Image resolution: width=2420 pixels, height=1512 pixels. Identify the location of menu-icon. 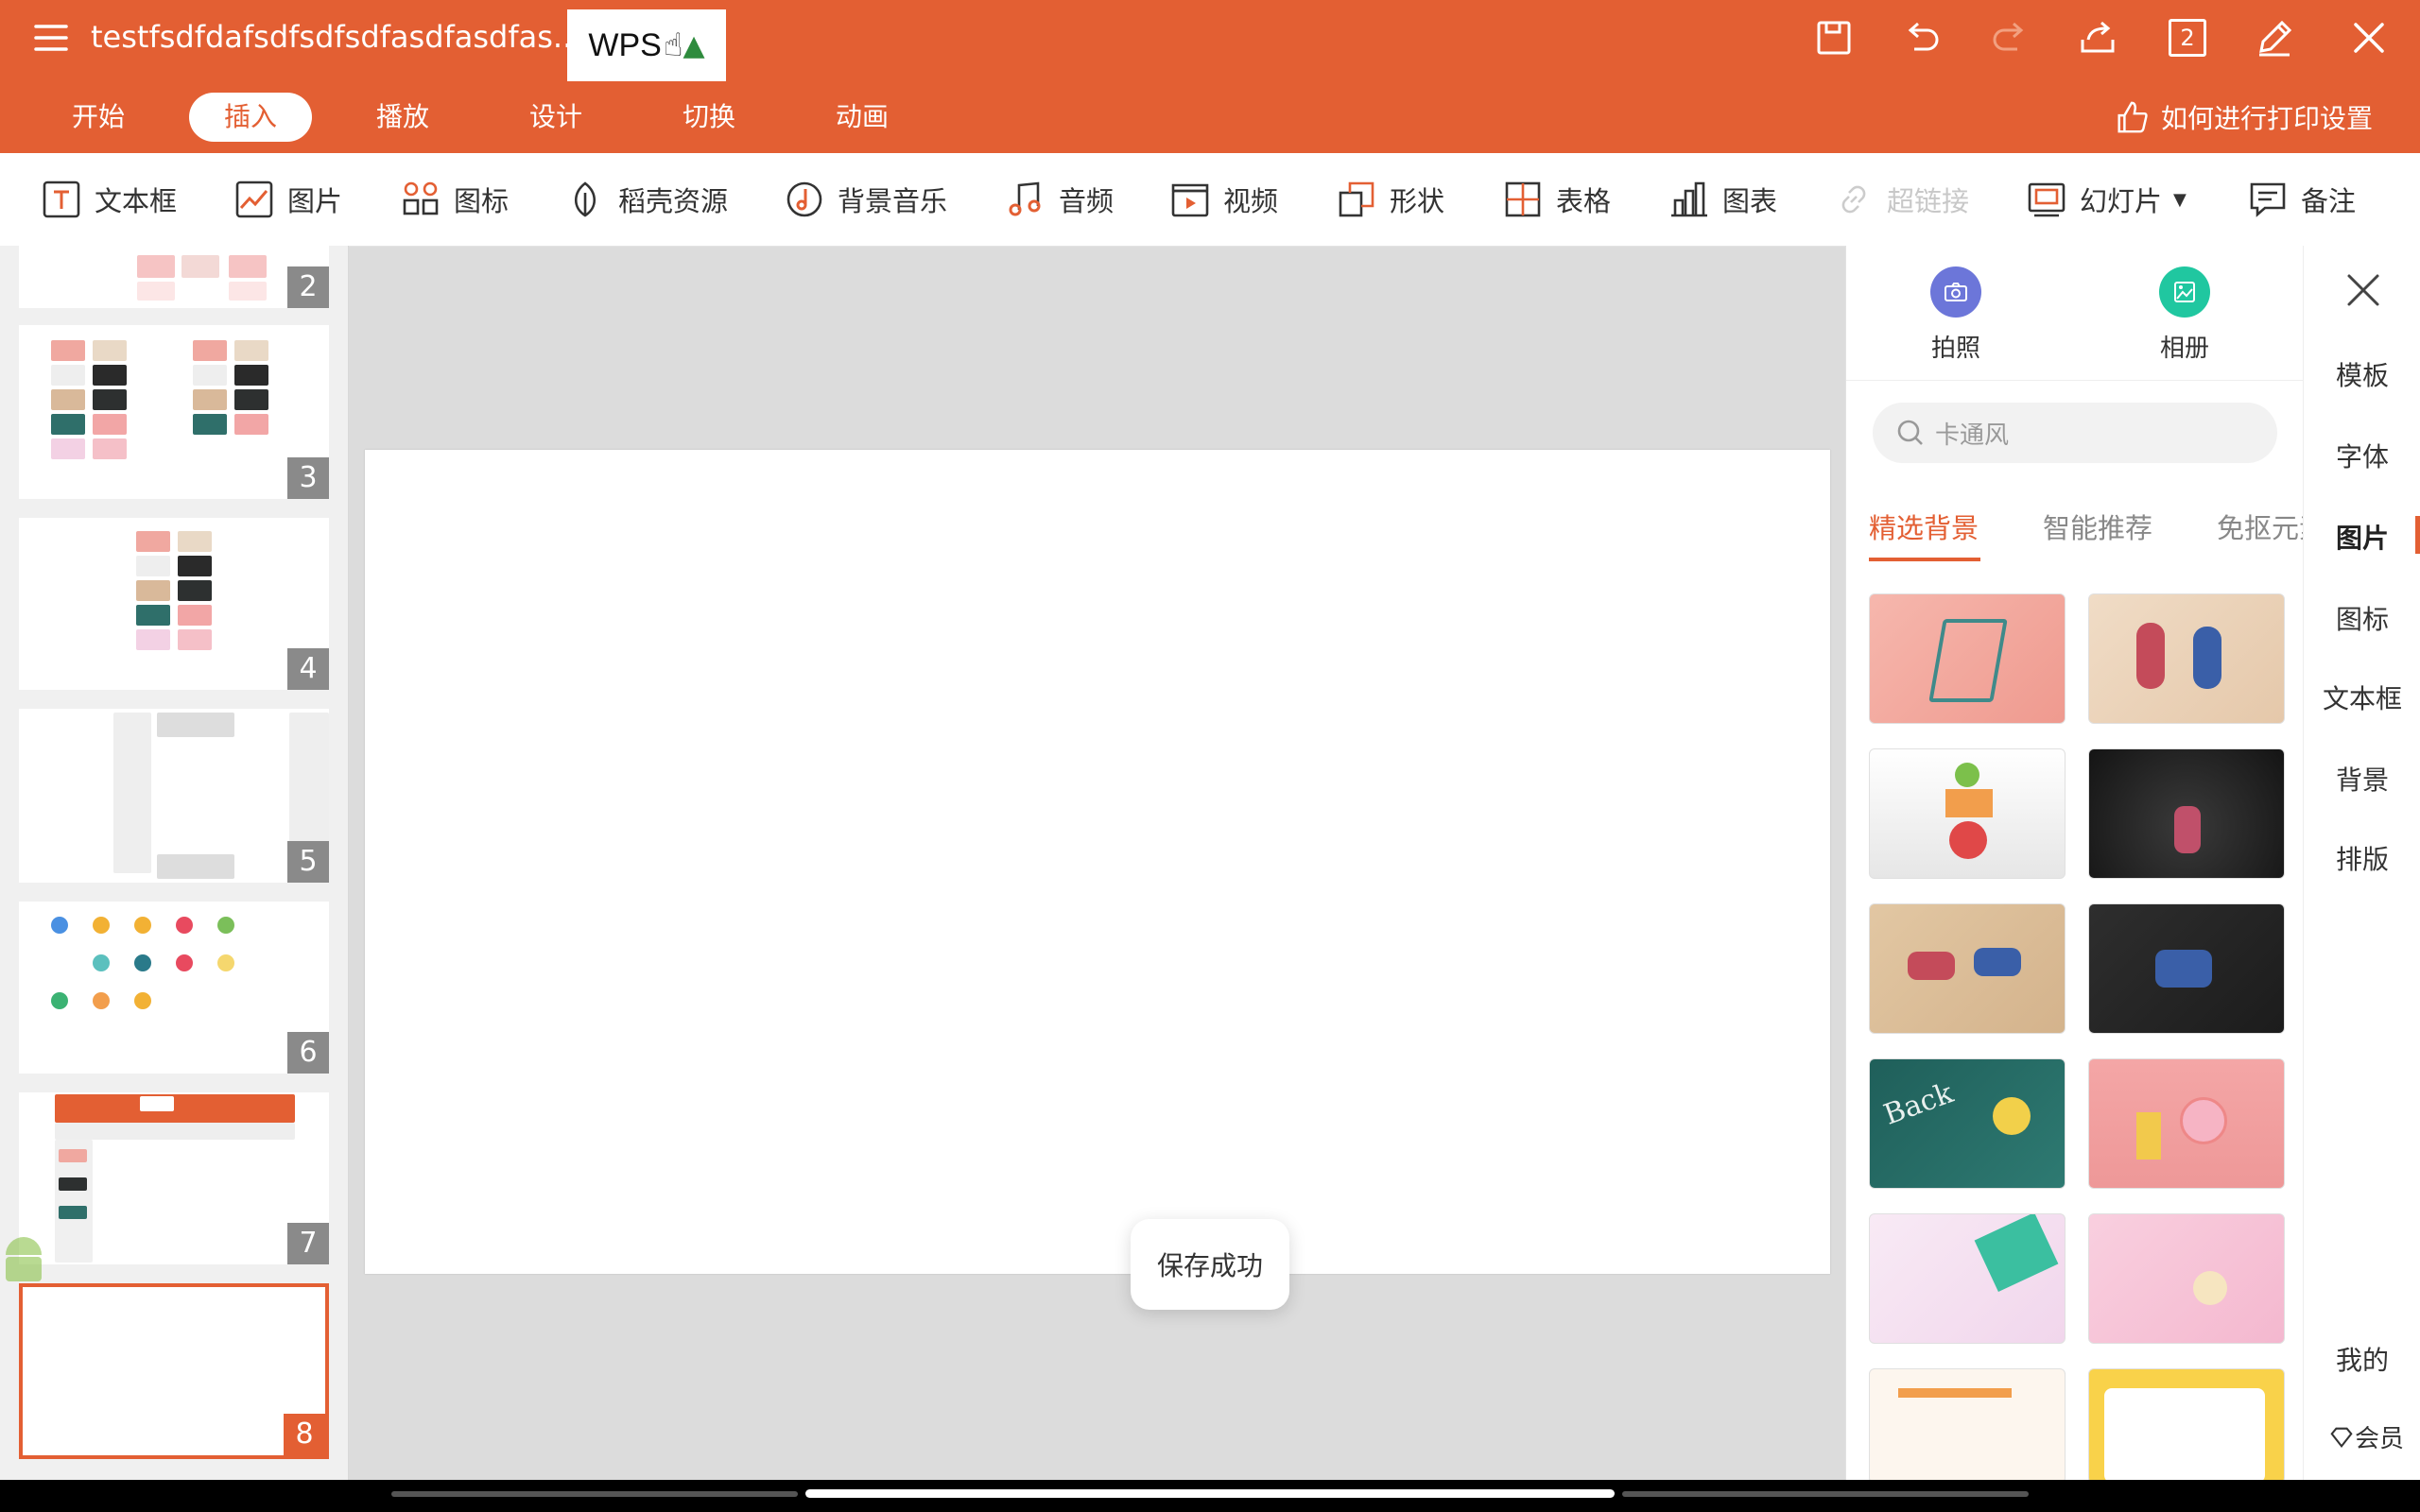
(51, 37).